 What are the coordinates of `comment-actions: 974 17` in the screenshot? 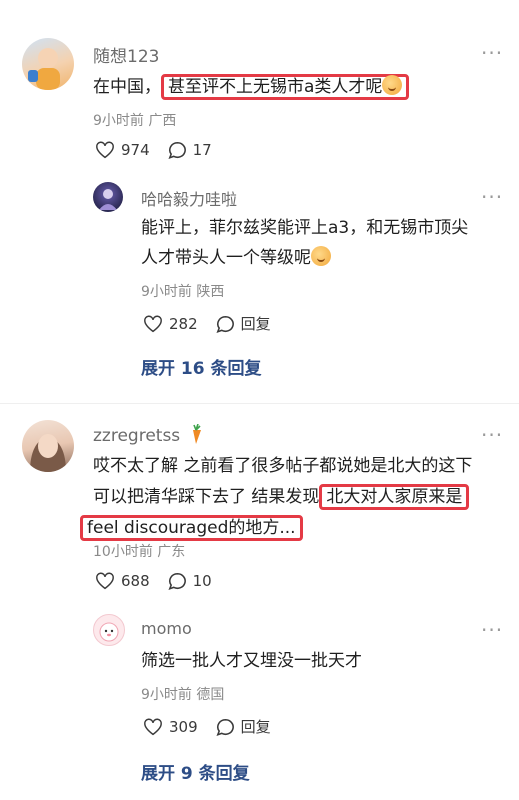 It's located at (162, 150).